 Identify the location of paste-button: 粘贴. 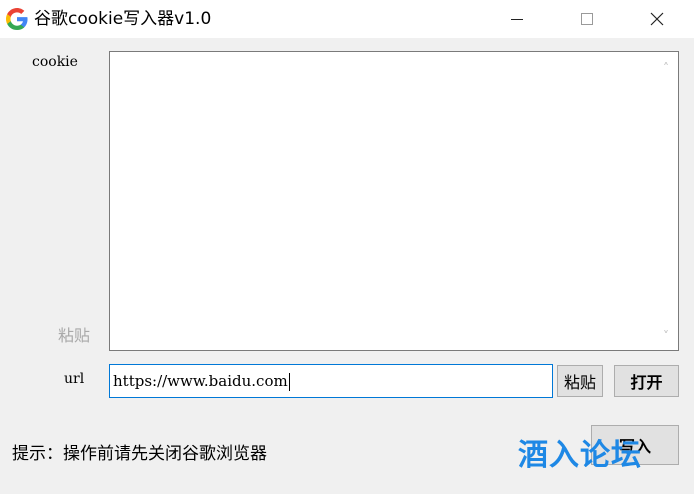
(580, 381).